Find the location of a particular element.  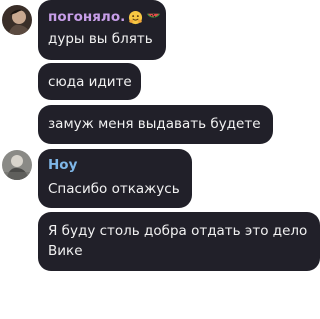

message-bubble: сюда идите is located at coordinates (89, 81).